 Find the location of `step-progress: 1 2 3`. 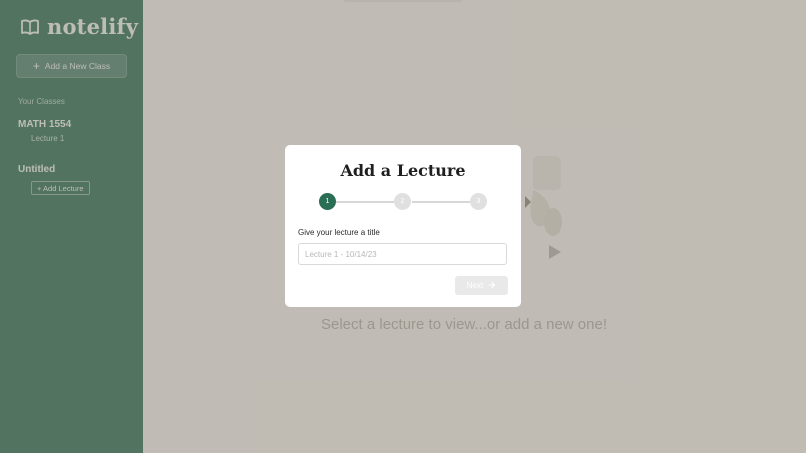

step-progress: 1 2 3 is located at coordinates (403, 202).